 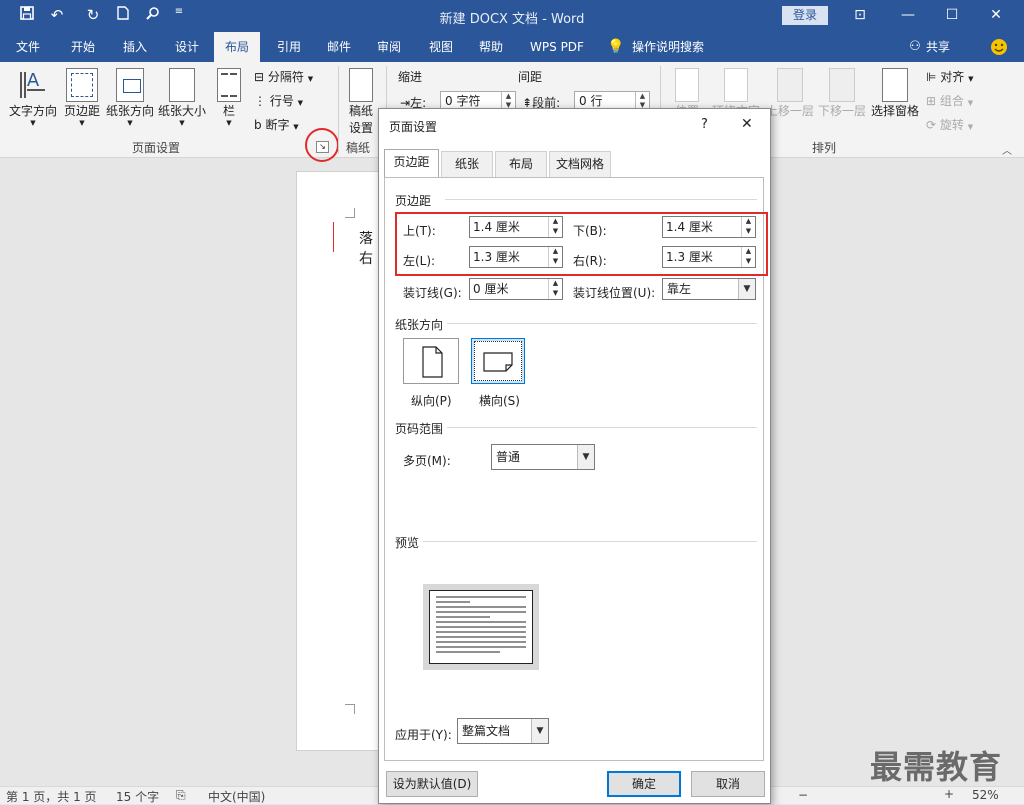 I want to click on bottom-margin-input: 1.4 厘米 ▲ ▼, so click(x=709, y=227).